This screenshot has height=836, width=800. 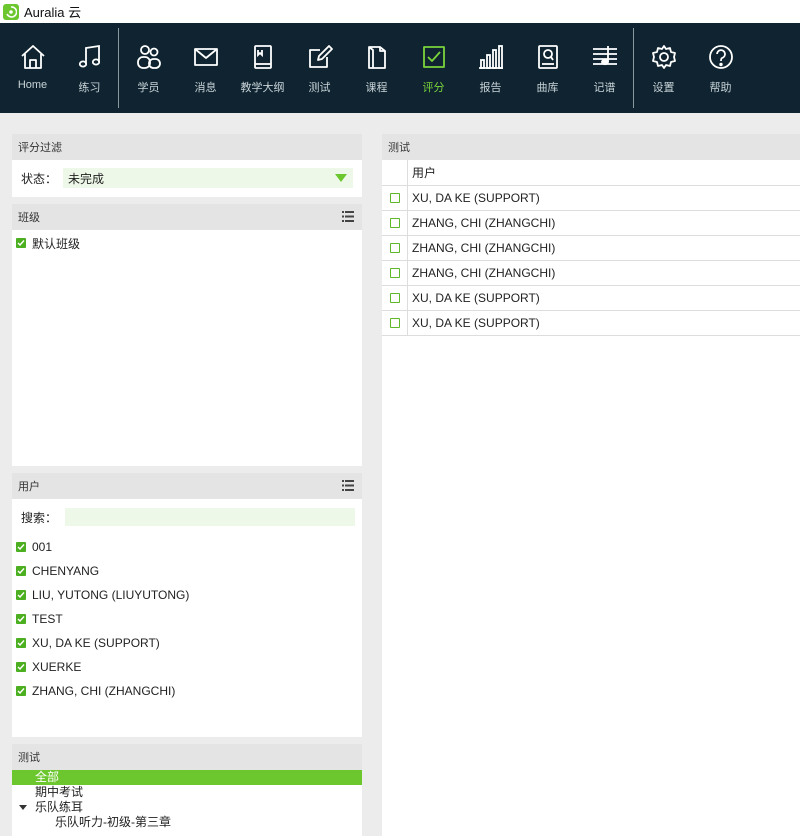 I want to click on grading-filter-panel: 评分过滤 状态： 未完成, so click(x=187, y=165).